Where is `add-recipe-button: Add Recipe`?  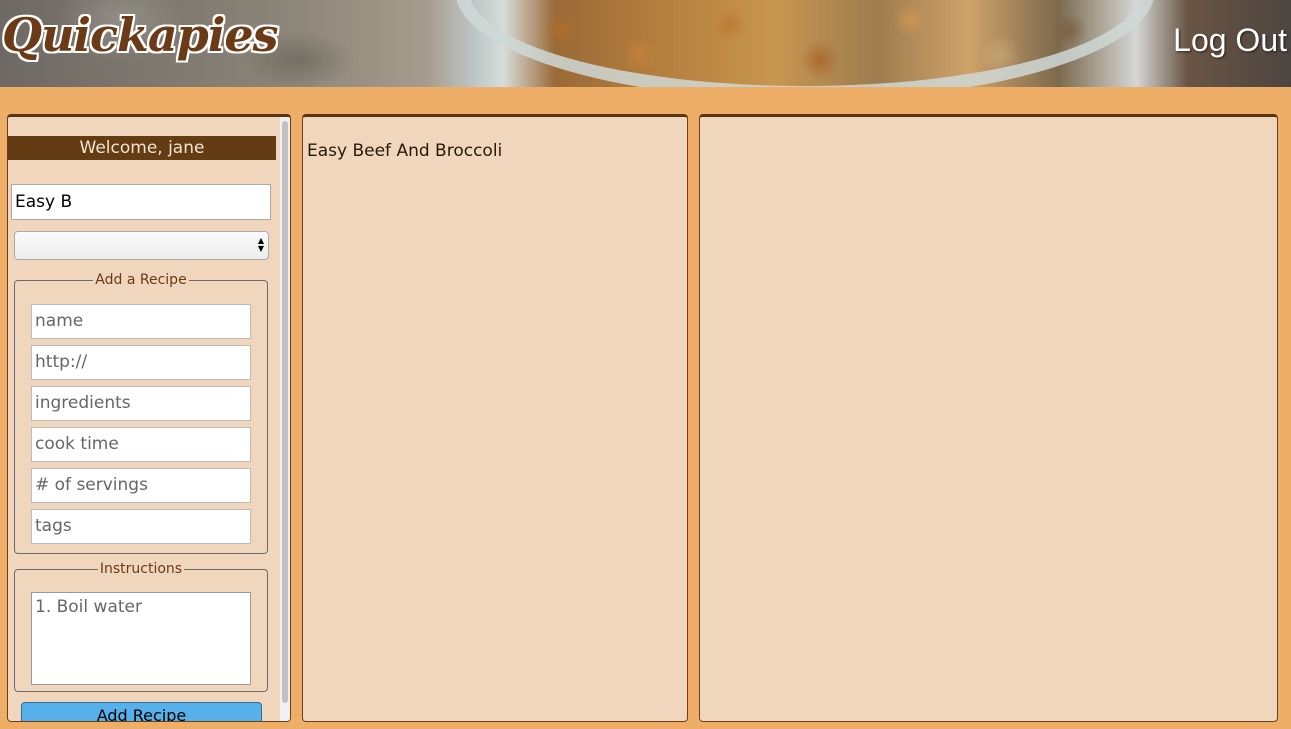
add-recipe-button: Add Recipe is located at coordinates (141, 711).